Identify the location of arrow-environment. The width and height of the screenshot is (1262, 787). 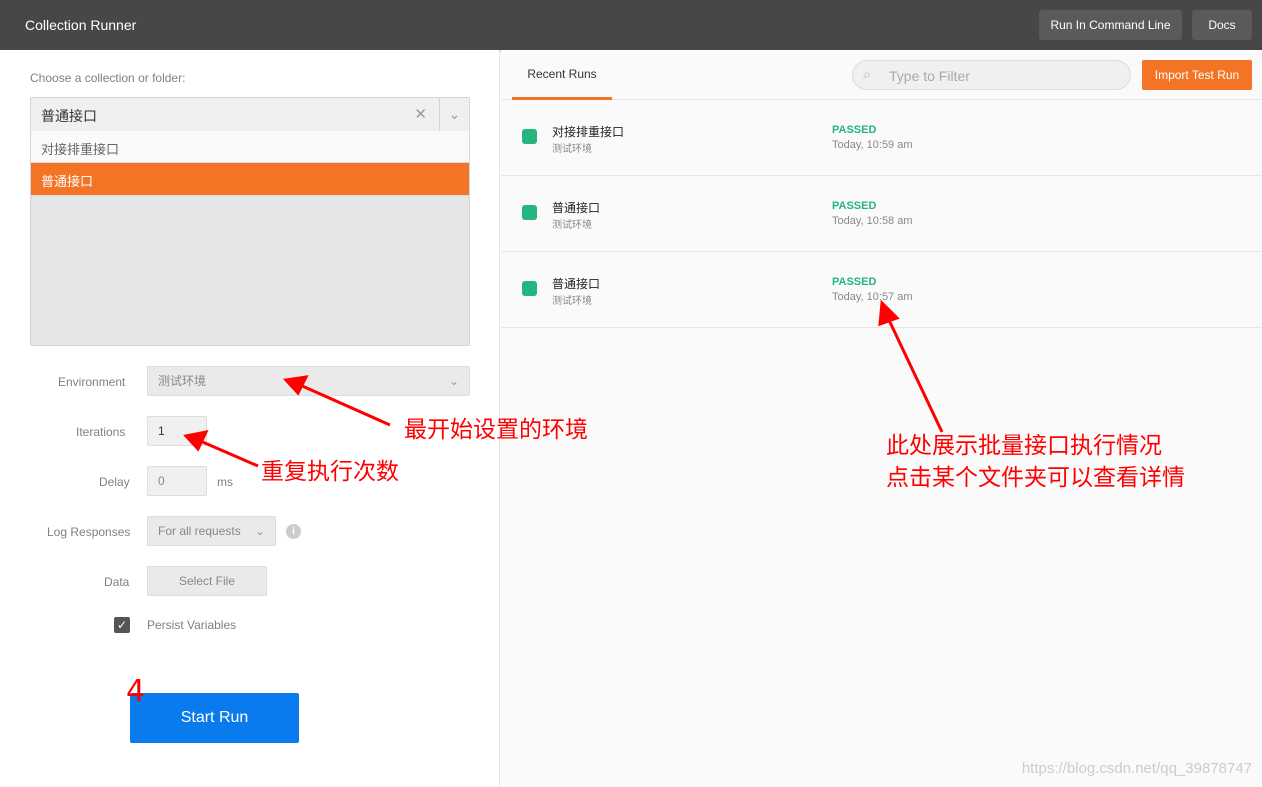
(345, 405).